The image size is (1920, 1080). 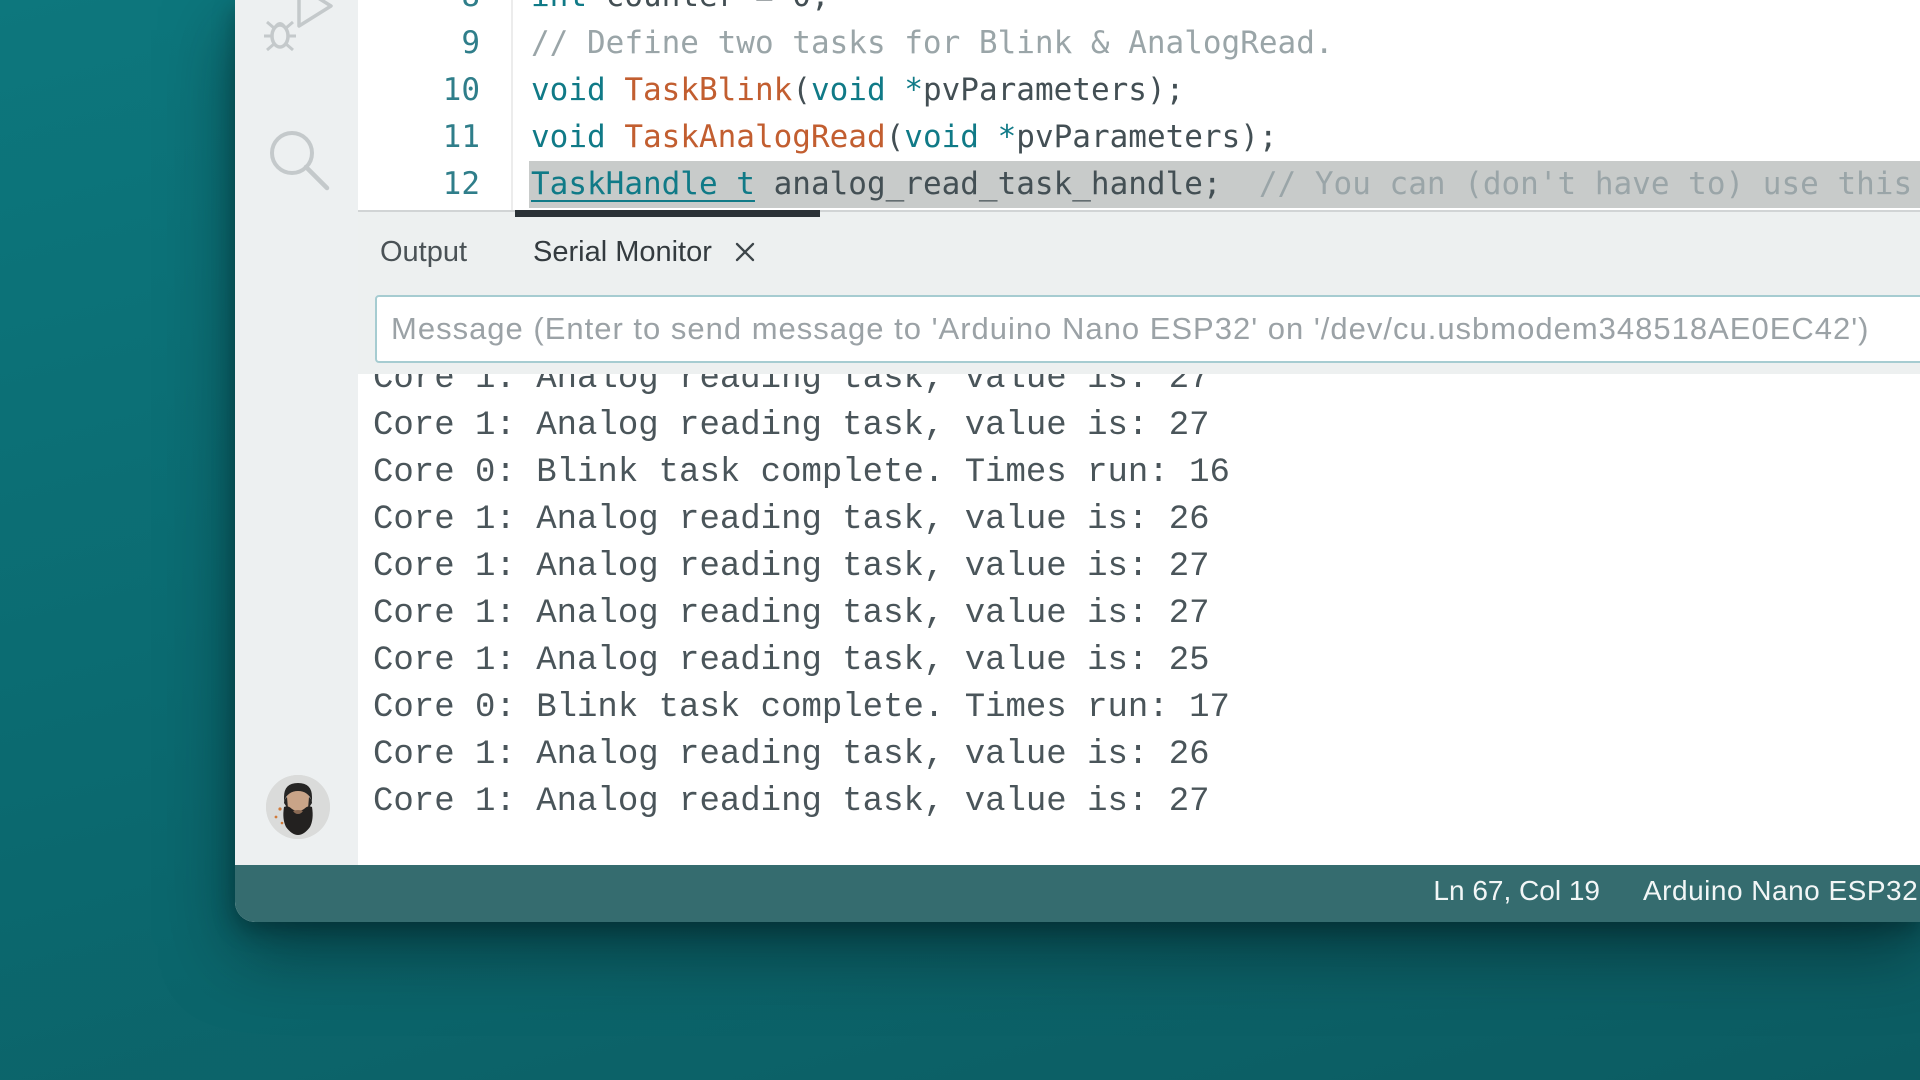 I want to click on search-icon, so click(x=299, y=162).